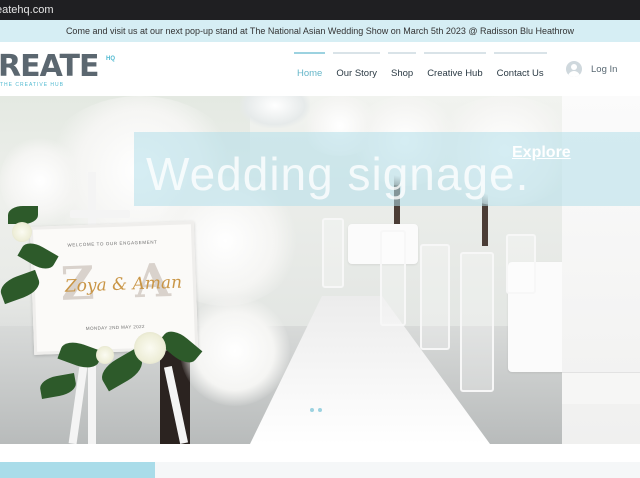  I want to click on column-base, so click(601, 388).